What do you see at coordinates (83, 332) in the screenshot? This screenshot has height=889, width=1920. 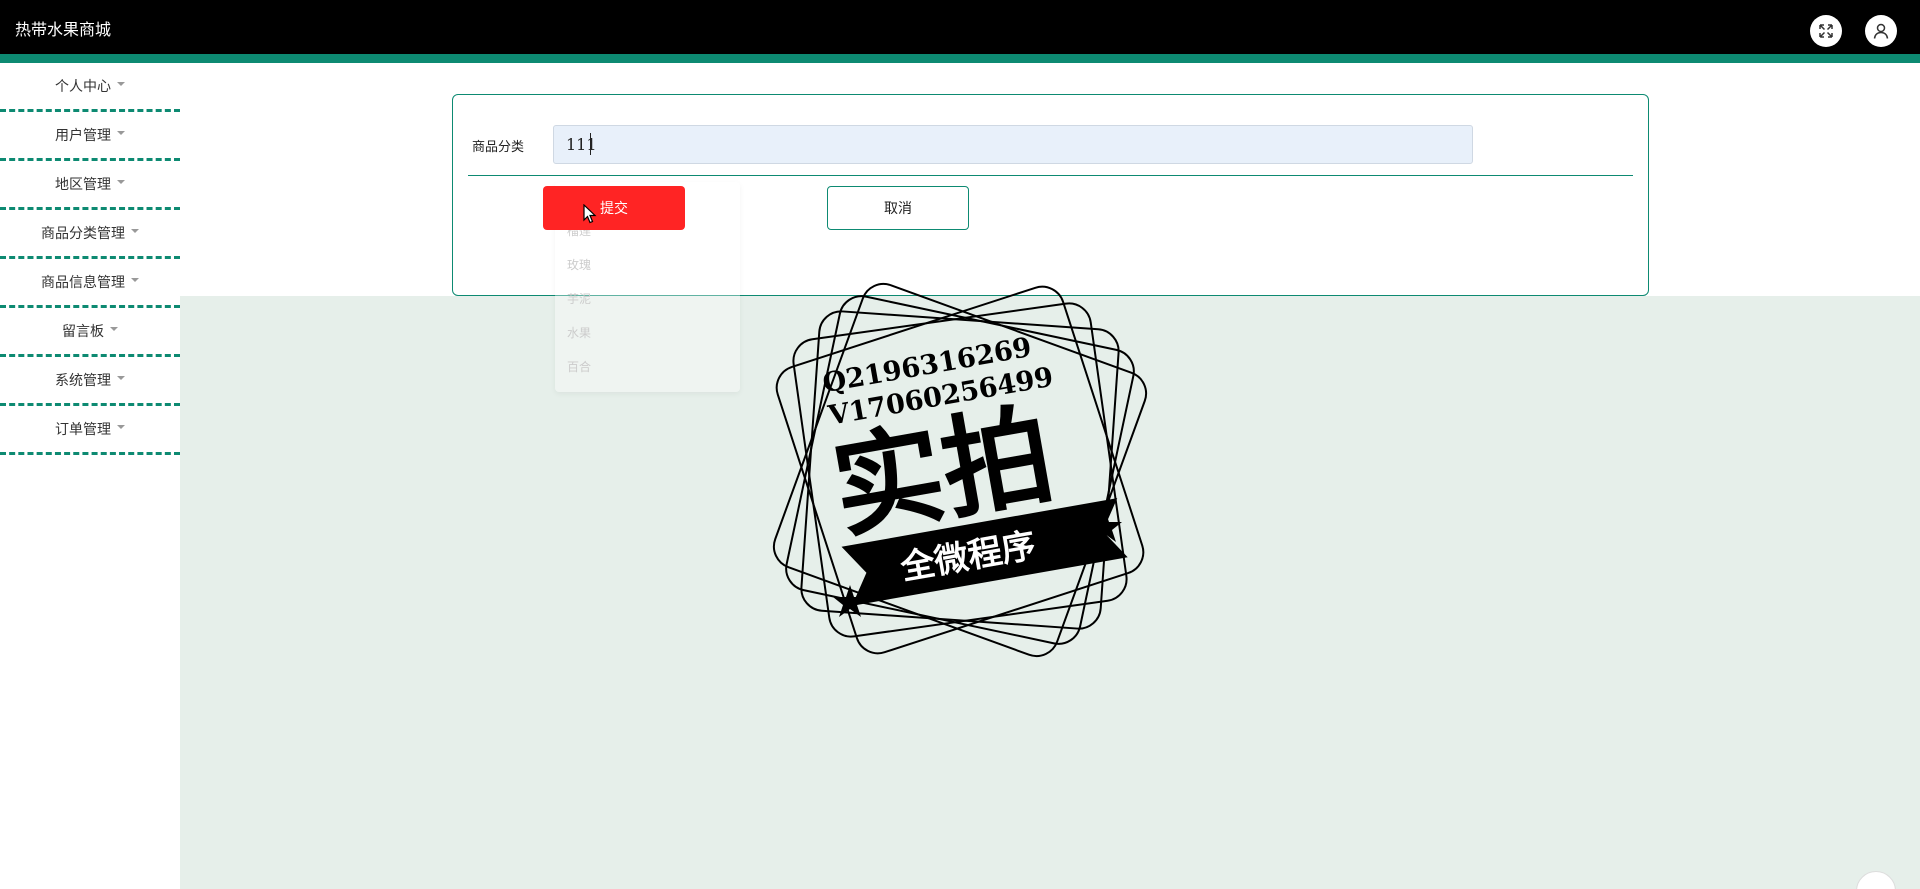 I see `sidebar-item-label: 留言板` at bounding box center [83, 332].